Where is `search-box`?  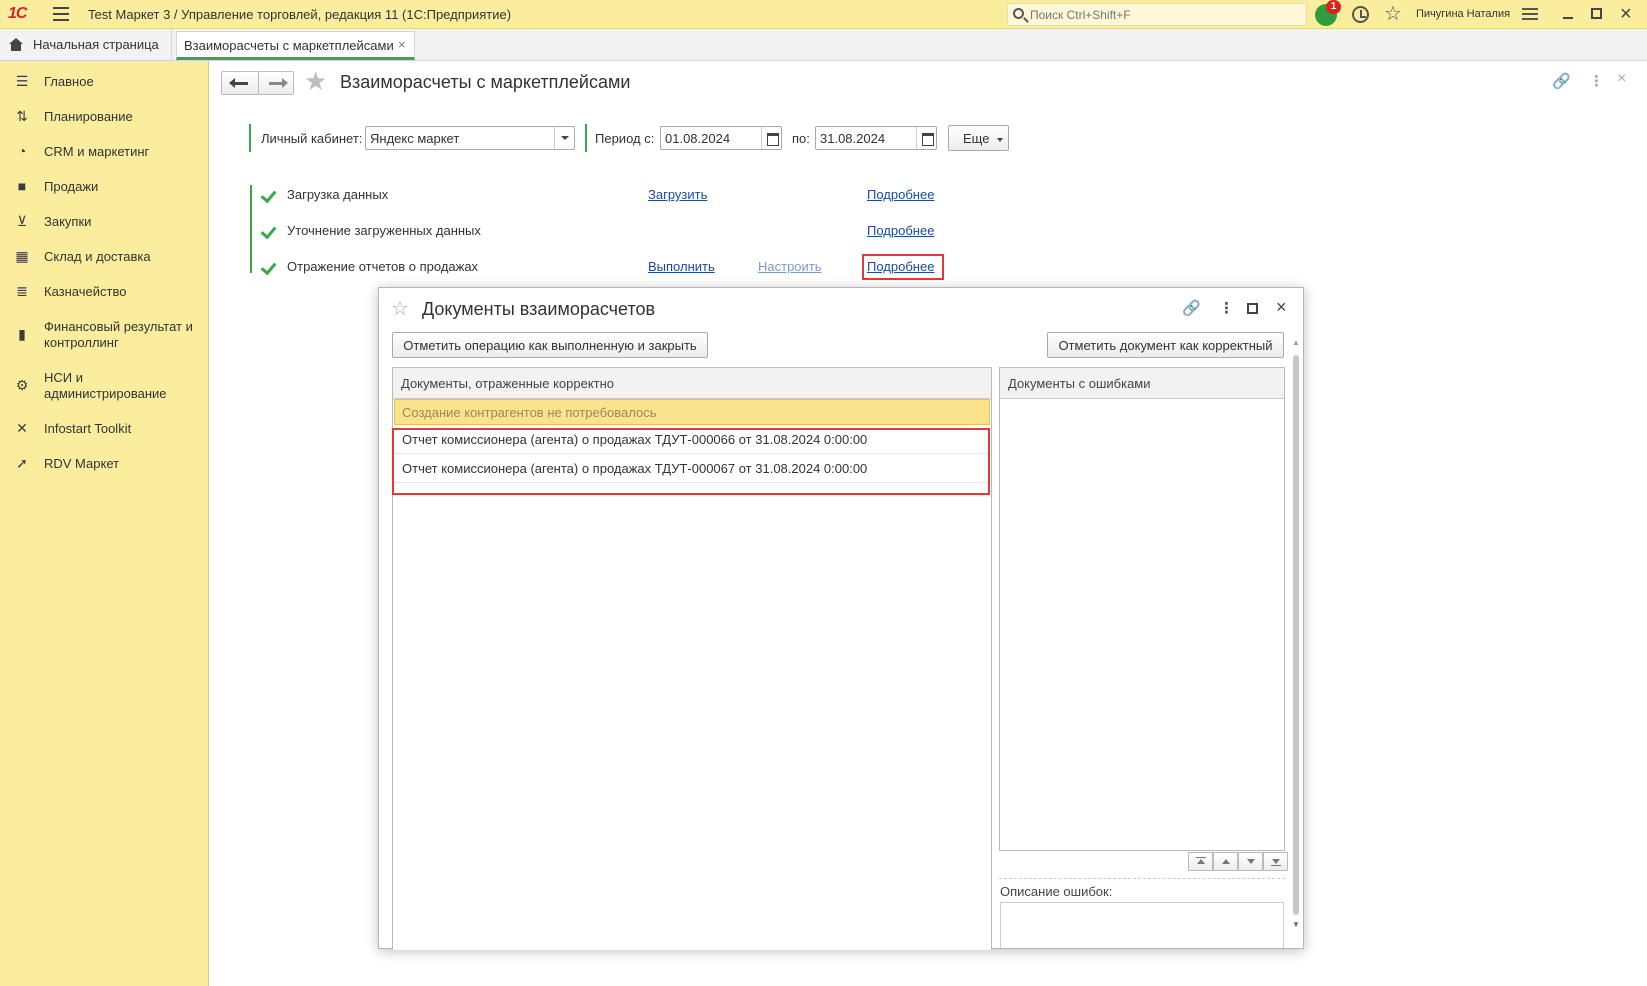 search-box is located at coordinates (1157, 14).